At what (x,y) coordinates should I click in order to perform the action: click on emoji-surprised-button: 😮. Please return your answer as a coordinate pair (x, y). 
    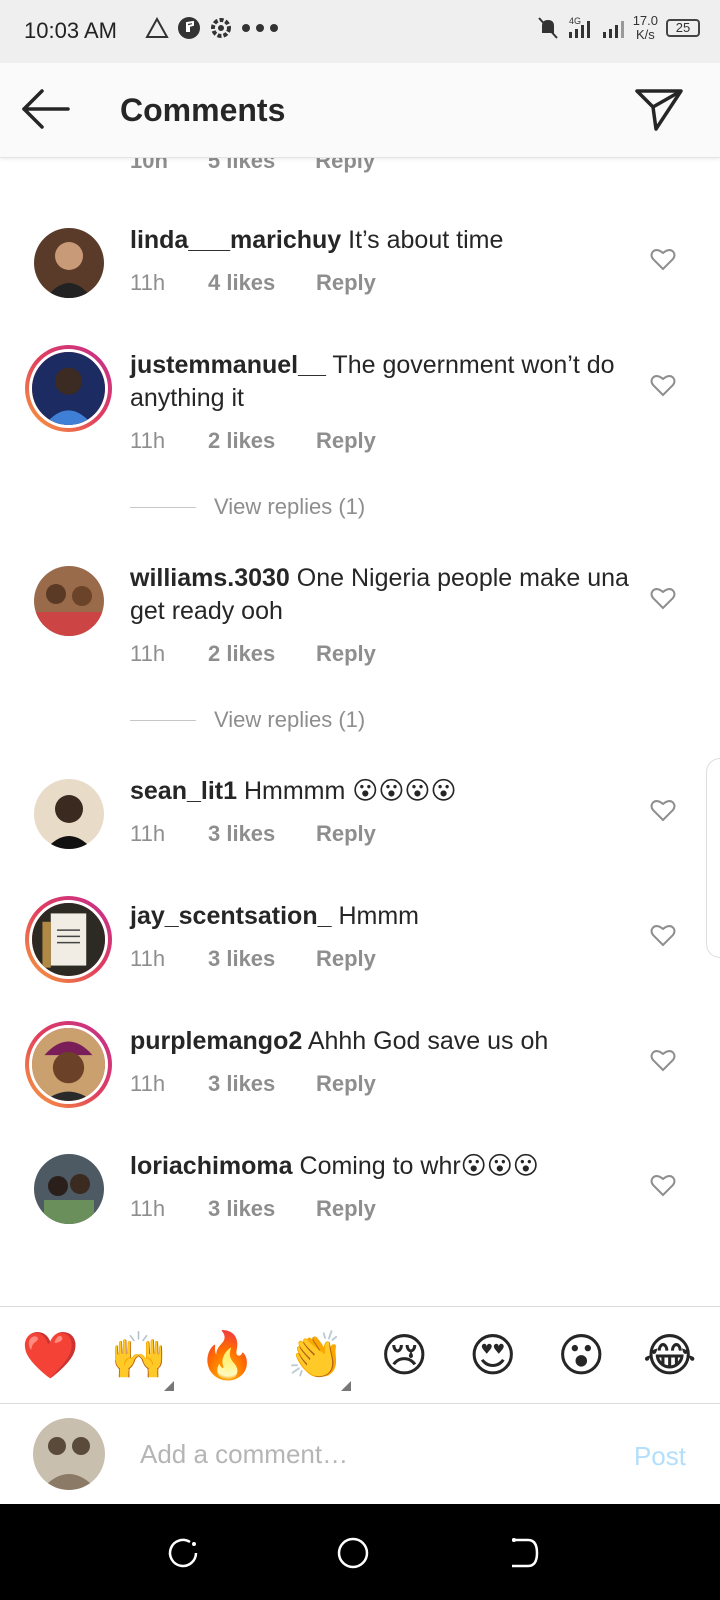
    Looking at the image, I should click on (581, 1355).